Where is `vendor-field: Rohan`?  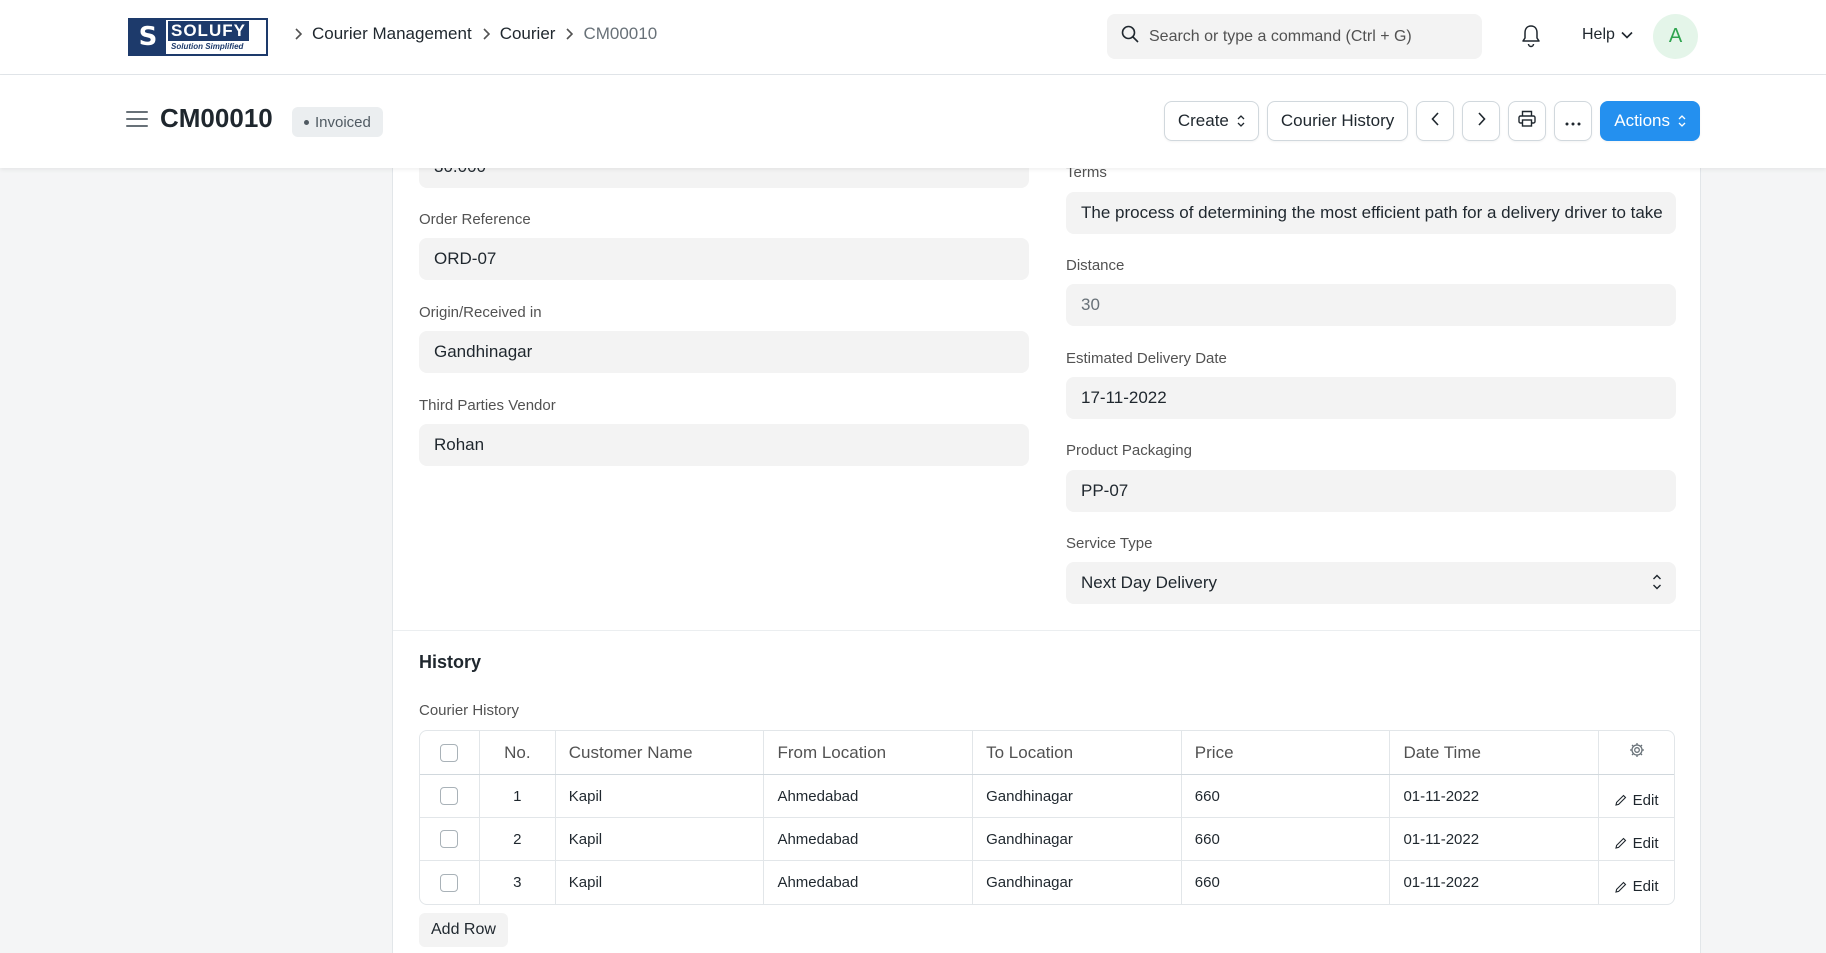 vendor-field: Rohan is located at coordinates (724, 445).